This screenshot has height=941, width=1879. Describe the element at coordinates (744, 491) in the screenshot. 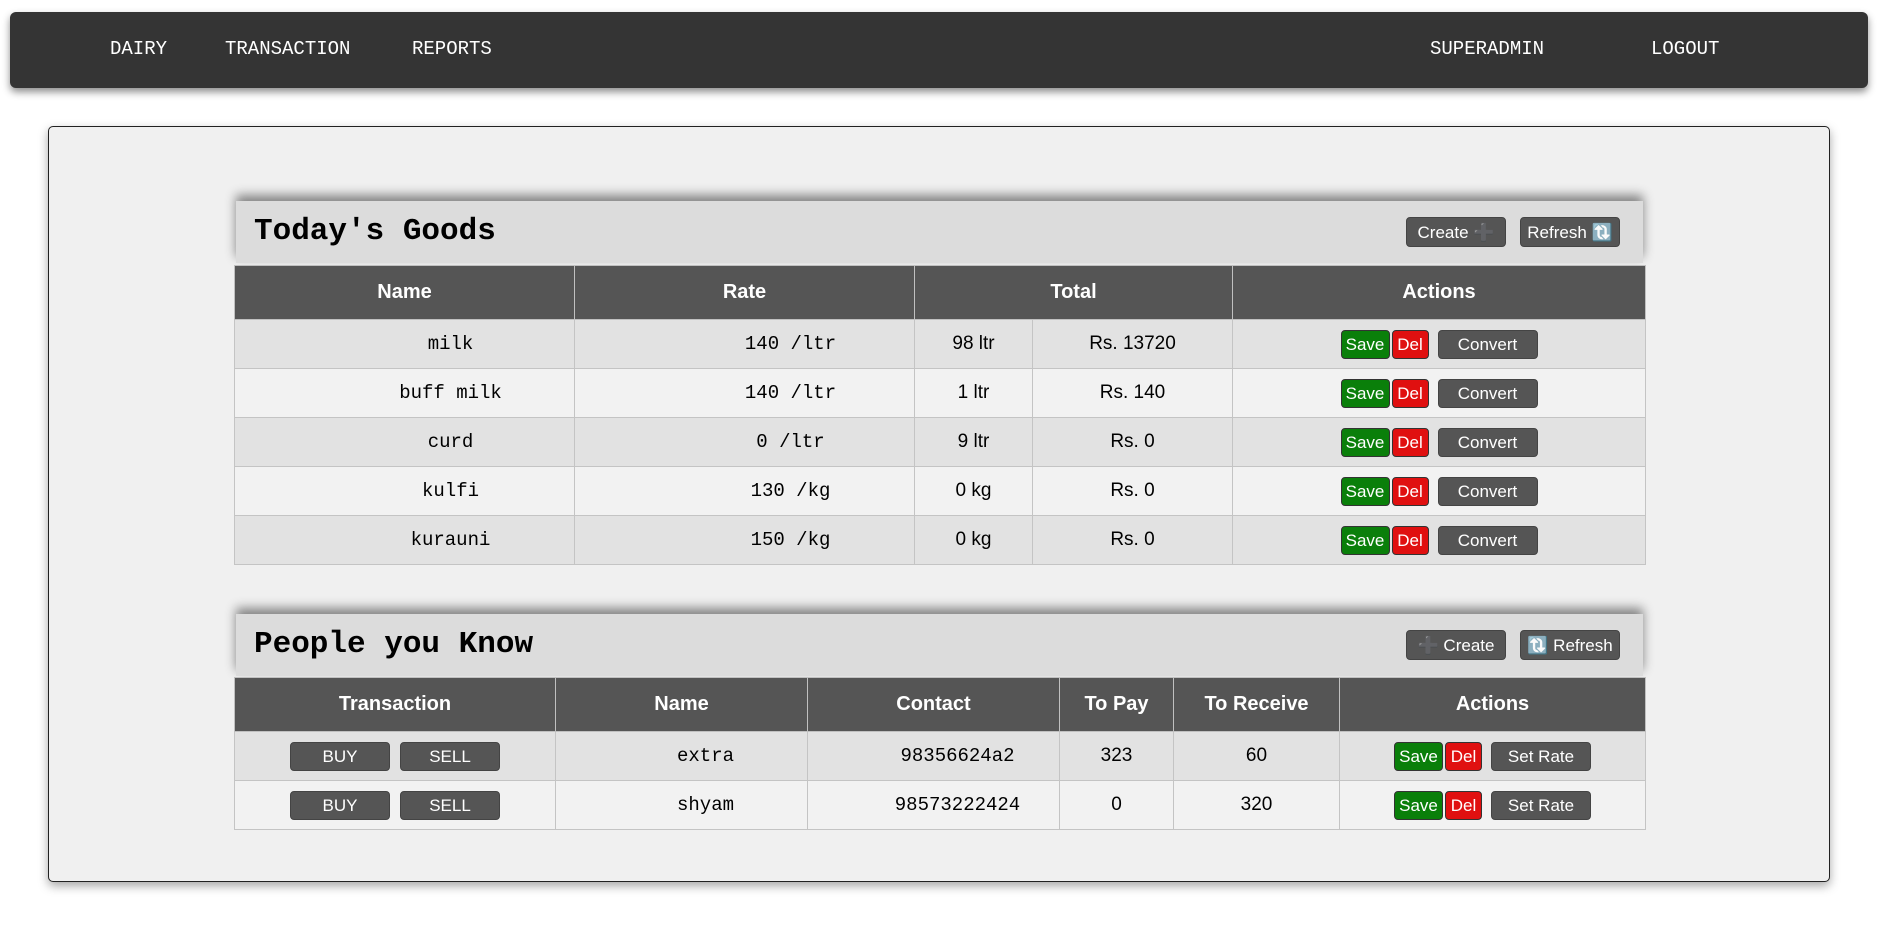

I see `goods-rate-cell: 130 /kg` at that location.